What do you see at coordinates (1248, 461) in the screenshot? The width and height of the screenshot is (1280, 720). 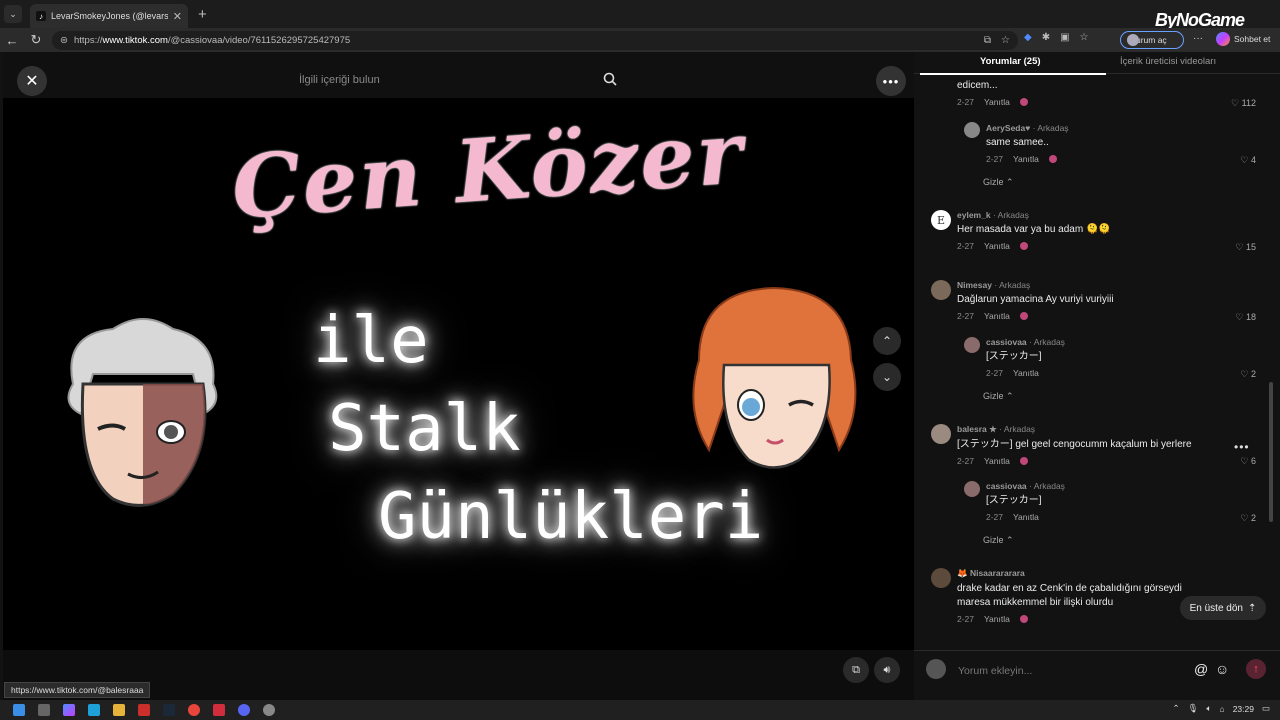 I see `like-button: ♡ 6` at bounding box center [1248, 461].